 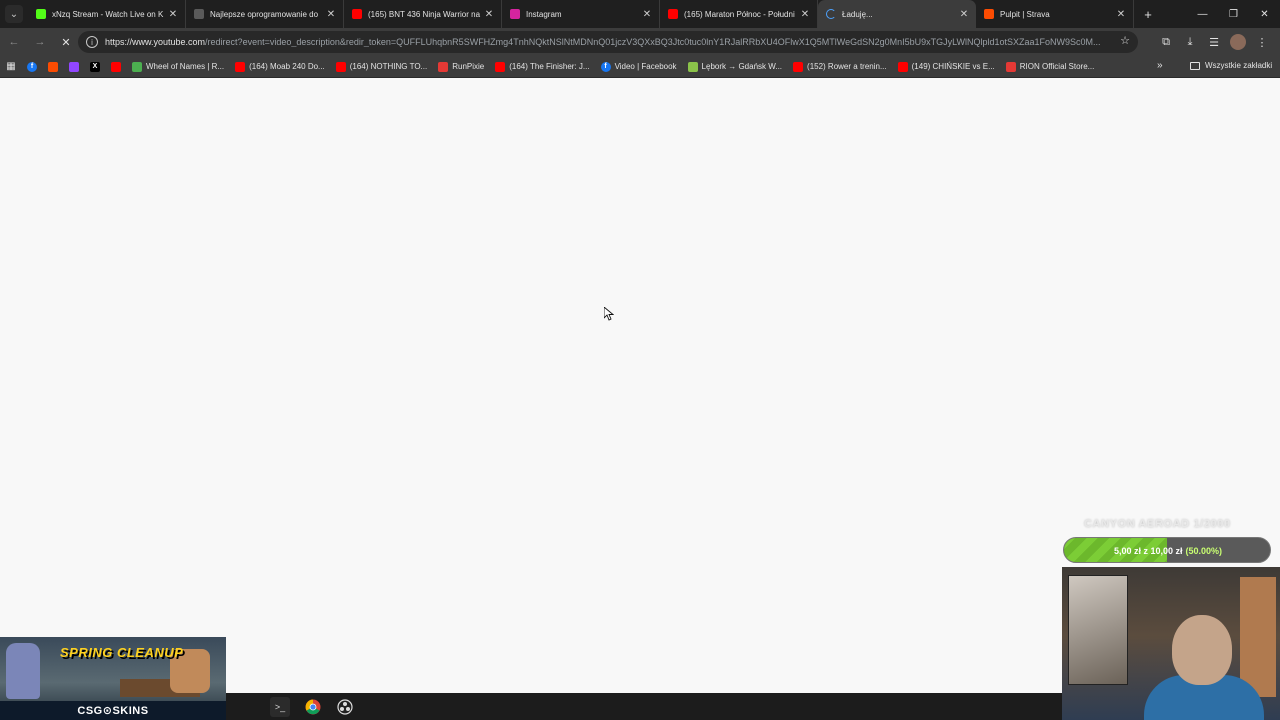 What do you see at coordinates (1160, 65) in the screenshot?
I see `bookmarks-overflow-icon: »` at bounding box center [1160, 65].